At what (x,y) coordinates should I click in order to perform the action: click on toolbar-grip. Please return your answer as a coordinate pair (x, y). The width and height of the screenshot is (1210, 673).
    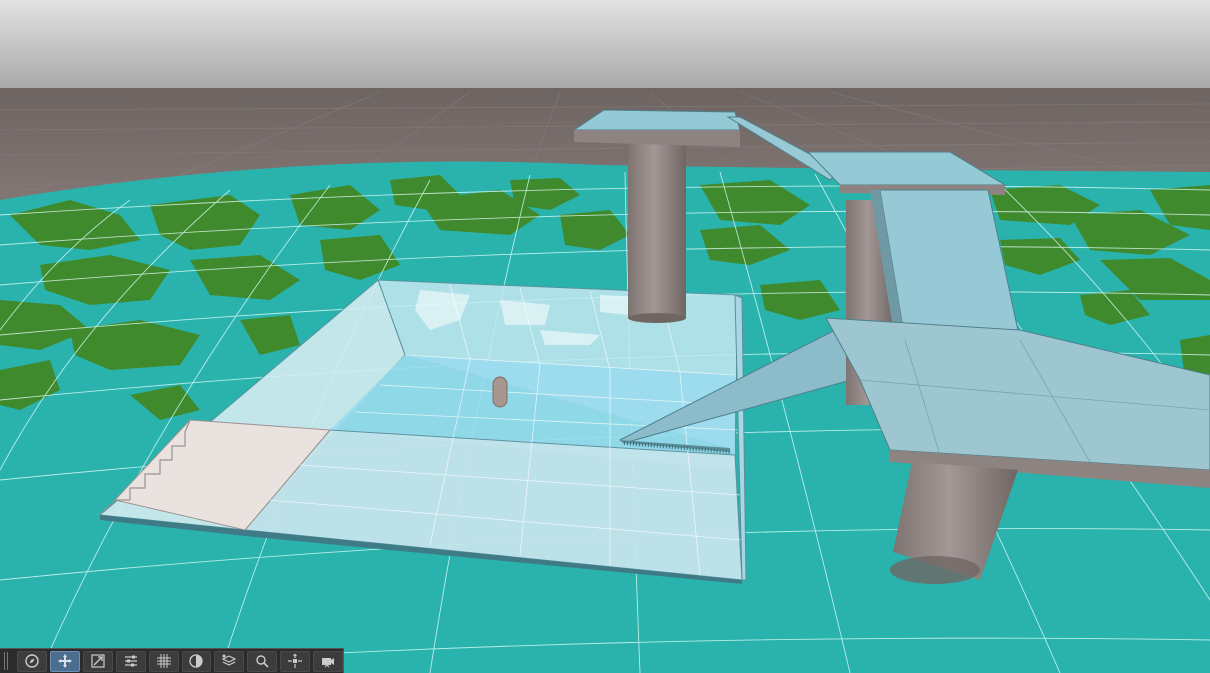
    Looking at the image, I should click on (7, 661).